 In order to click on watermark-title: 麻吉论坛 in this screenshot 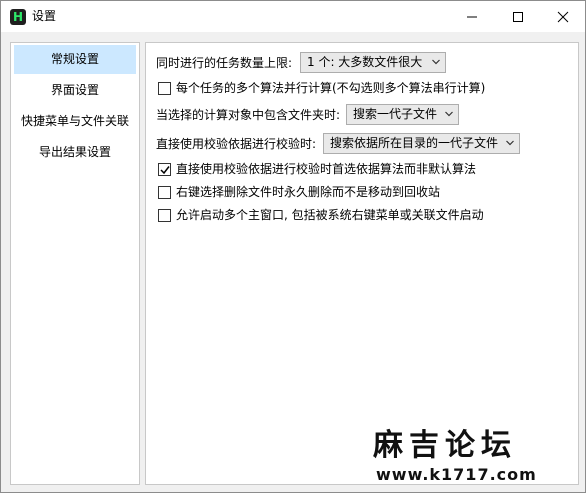, I will do `click(445, 445)`.